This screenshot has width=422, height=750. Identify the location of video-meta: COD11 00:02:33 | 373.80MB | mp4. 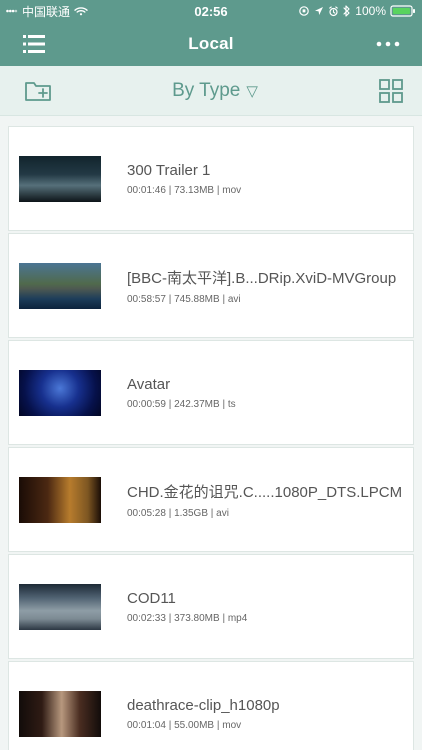
(187, 607).